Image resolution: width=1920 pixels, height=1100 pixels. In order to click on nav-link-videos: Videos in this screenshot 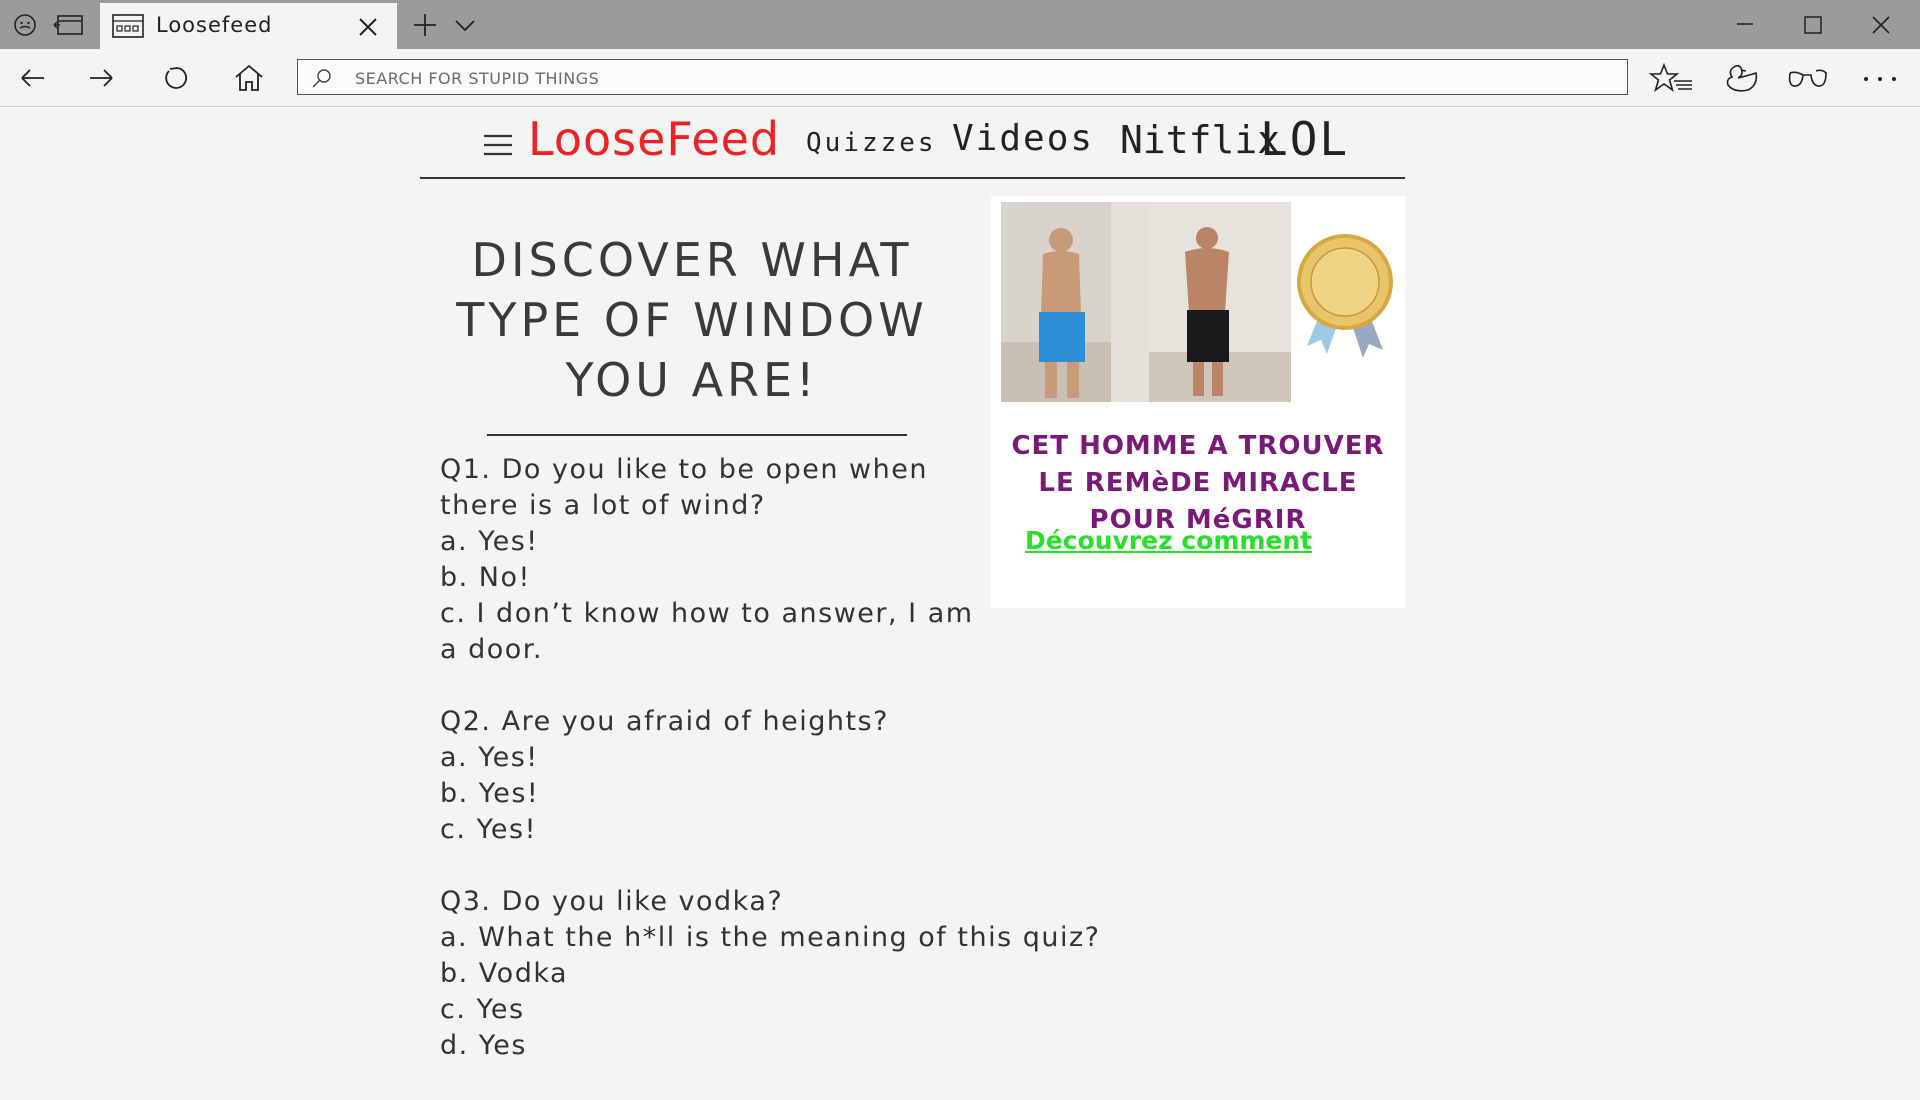, I will do `click(1023, 138)`.